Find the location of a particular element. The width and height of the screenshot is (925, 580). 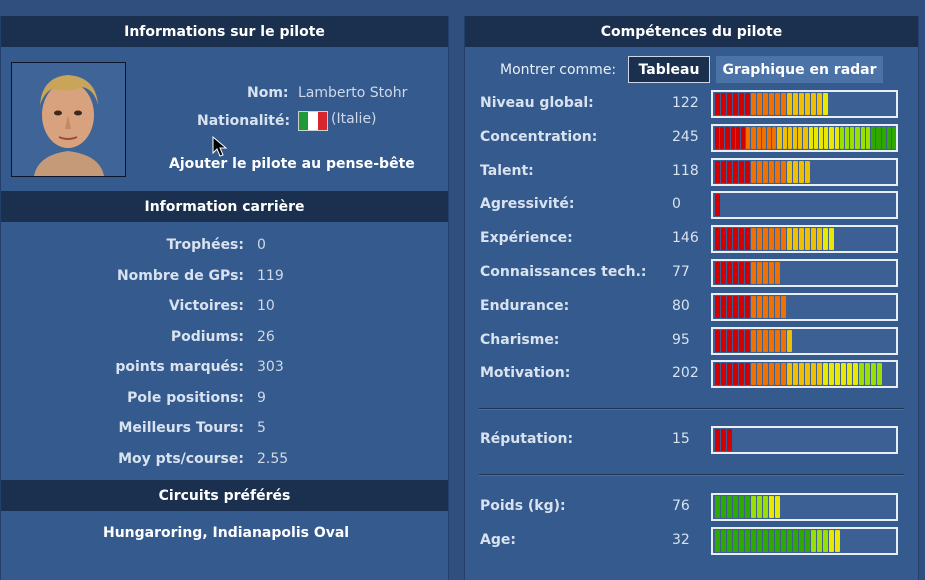

favorite-circuits: Hungaroring, Indianapolis Oval is located at coordinates (226, 533).